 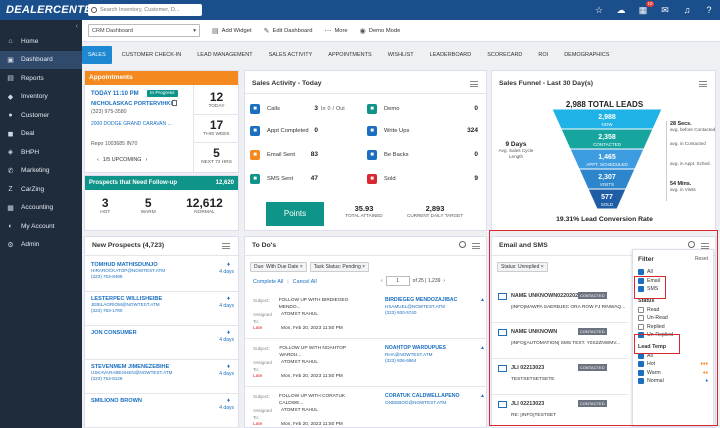 What do you see at coordinates (265, 109) in the screenshot?
I see `sales-activity-item: ■ Calls` at bounding box center [265, 109].